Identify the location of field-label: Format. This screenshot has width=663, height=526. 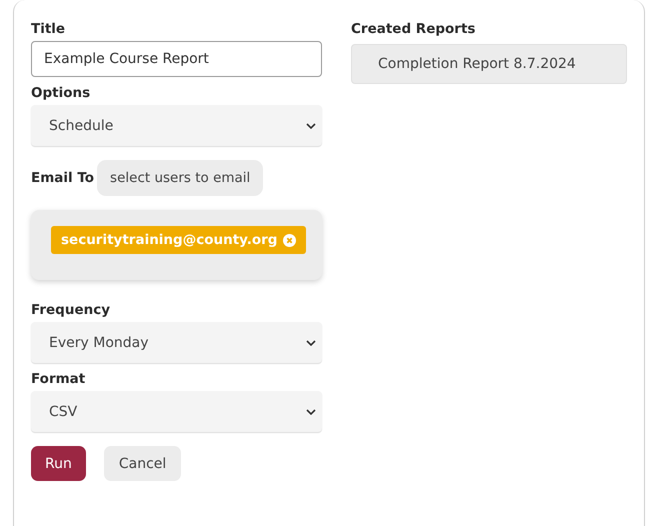
(58, 379).